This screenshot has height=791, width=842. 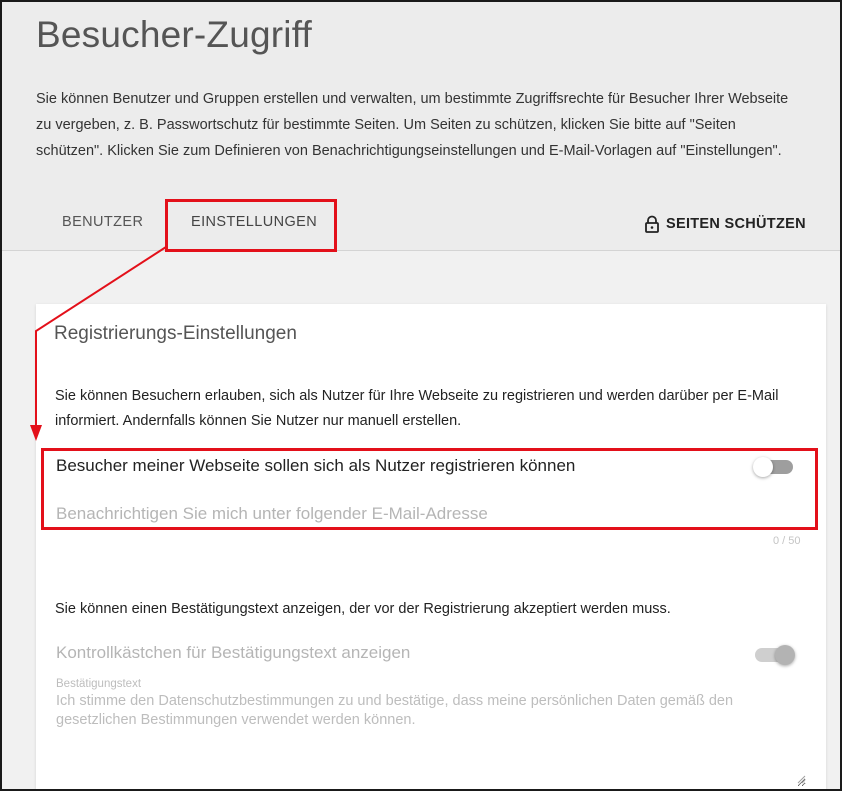 I want to click on tab-users: Benutzer, so click(x=102, y=222).